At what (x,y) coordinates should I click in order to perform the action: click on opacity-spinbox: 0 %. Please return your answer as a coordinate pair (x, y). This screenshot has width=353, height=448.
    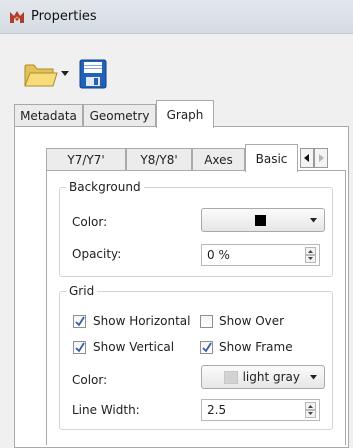
    Looking at the image, I should click on (260, 255).